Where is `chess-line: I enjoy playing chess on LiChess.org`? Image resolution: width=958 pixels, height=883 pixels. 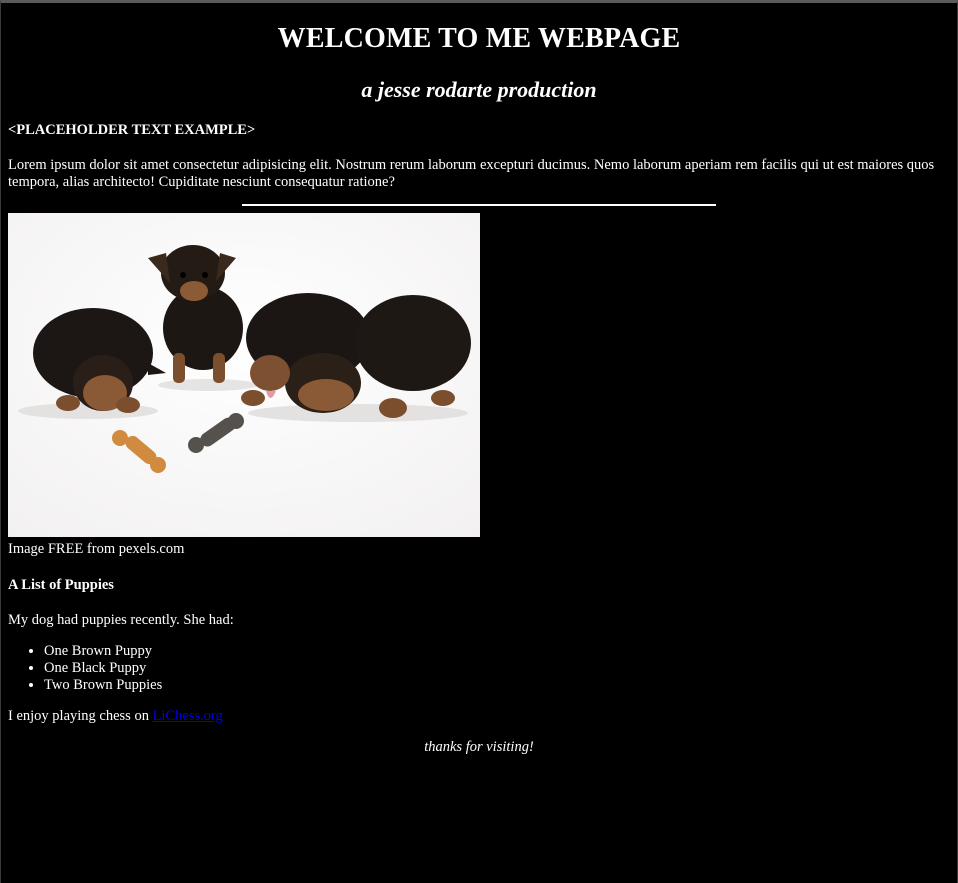
chess-line: I enjoy playing chess on LiChess.org is located at coordinates (479, 716).